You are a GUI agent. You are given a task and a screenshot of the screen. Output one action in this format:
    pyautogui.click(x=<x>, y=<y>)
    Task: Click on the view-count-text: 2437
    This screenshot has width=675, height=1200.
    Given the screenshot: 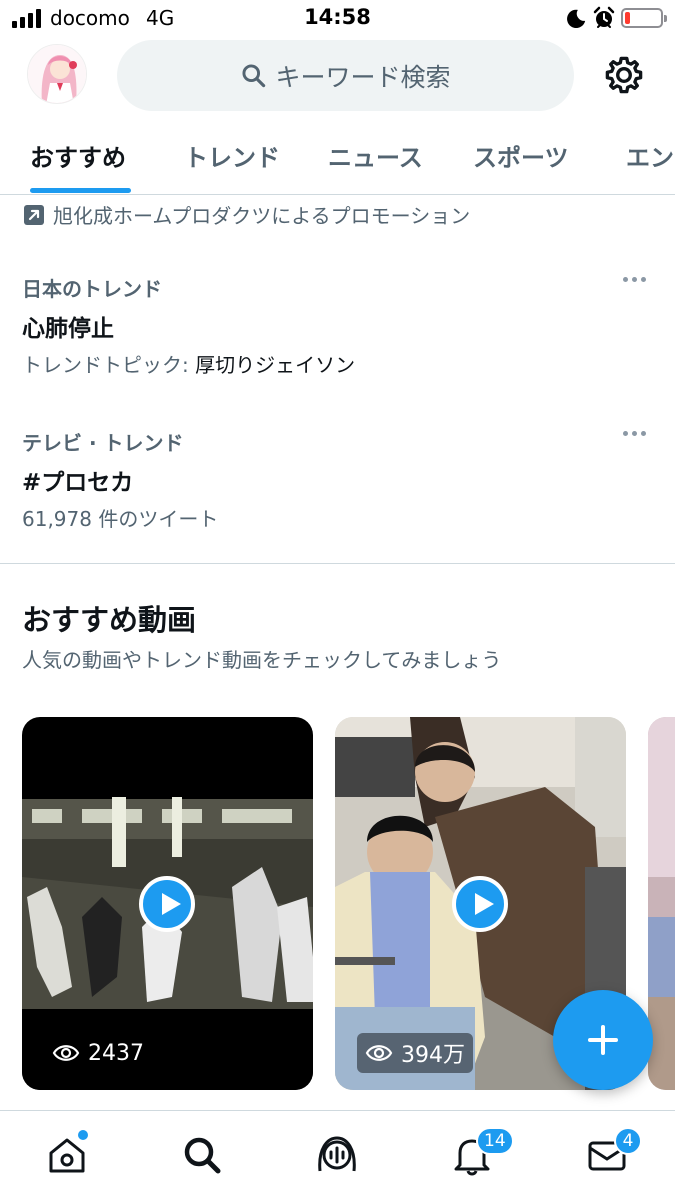 What is the action you would take?
    pyautogui.click(x=116, y=1053)
    